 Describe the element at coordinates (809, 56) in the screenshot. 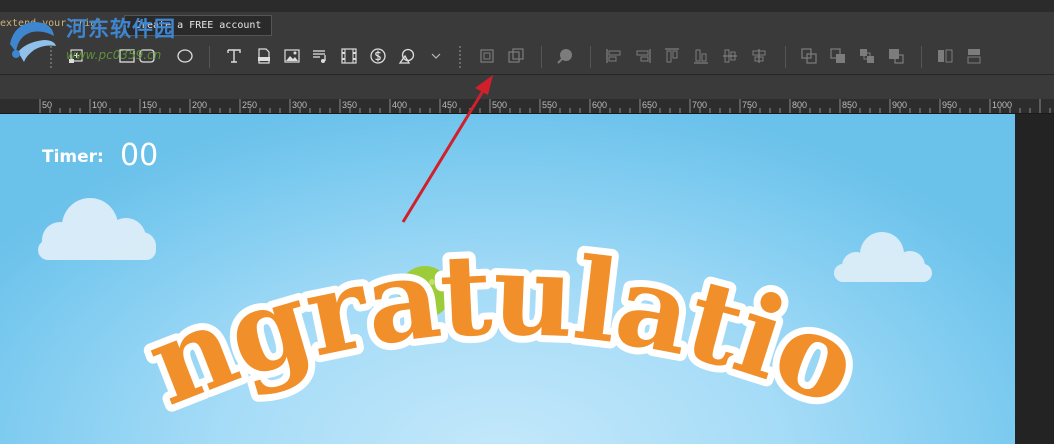

I see `bring-forward-icon` at that location.